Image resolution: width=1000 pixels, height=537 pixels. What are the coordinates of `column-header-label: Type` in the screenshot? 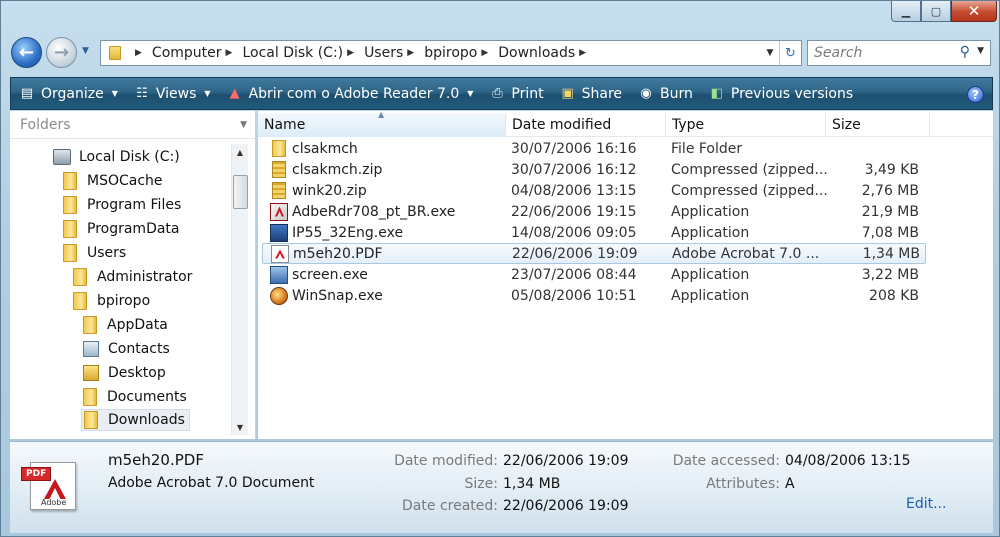 It's located at (688, 125).